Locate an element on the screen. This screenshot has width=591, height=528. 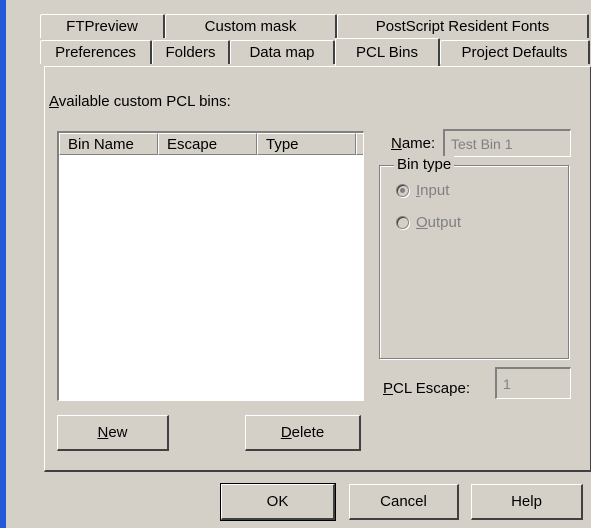
name-value: Test Bin 1 is located at coordinates (482, 143).